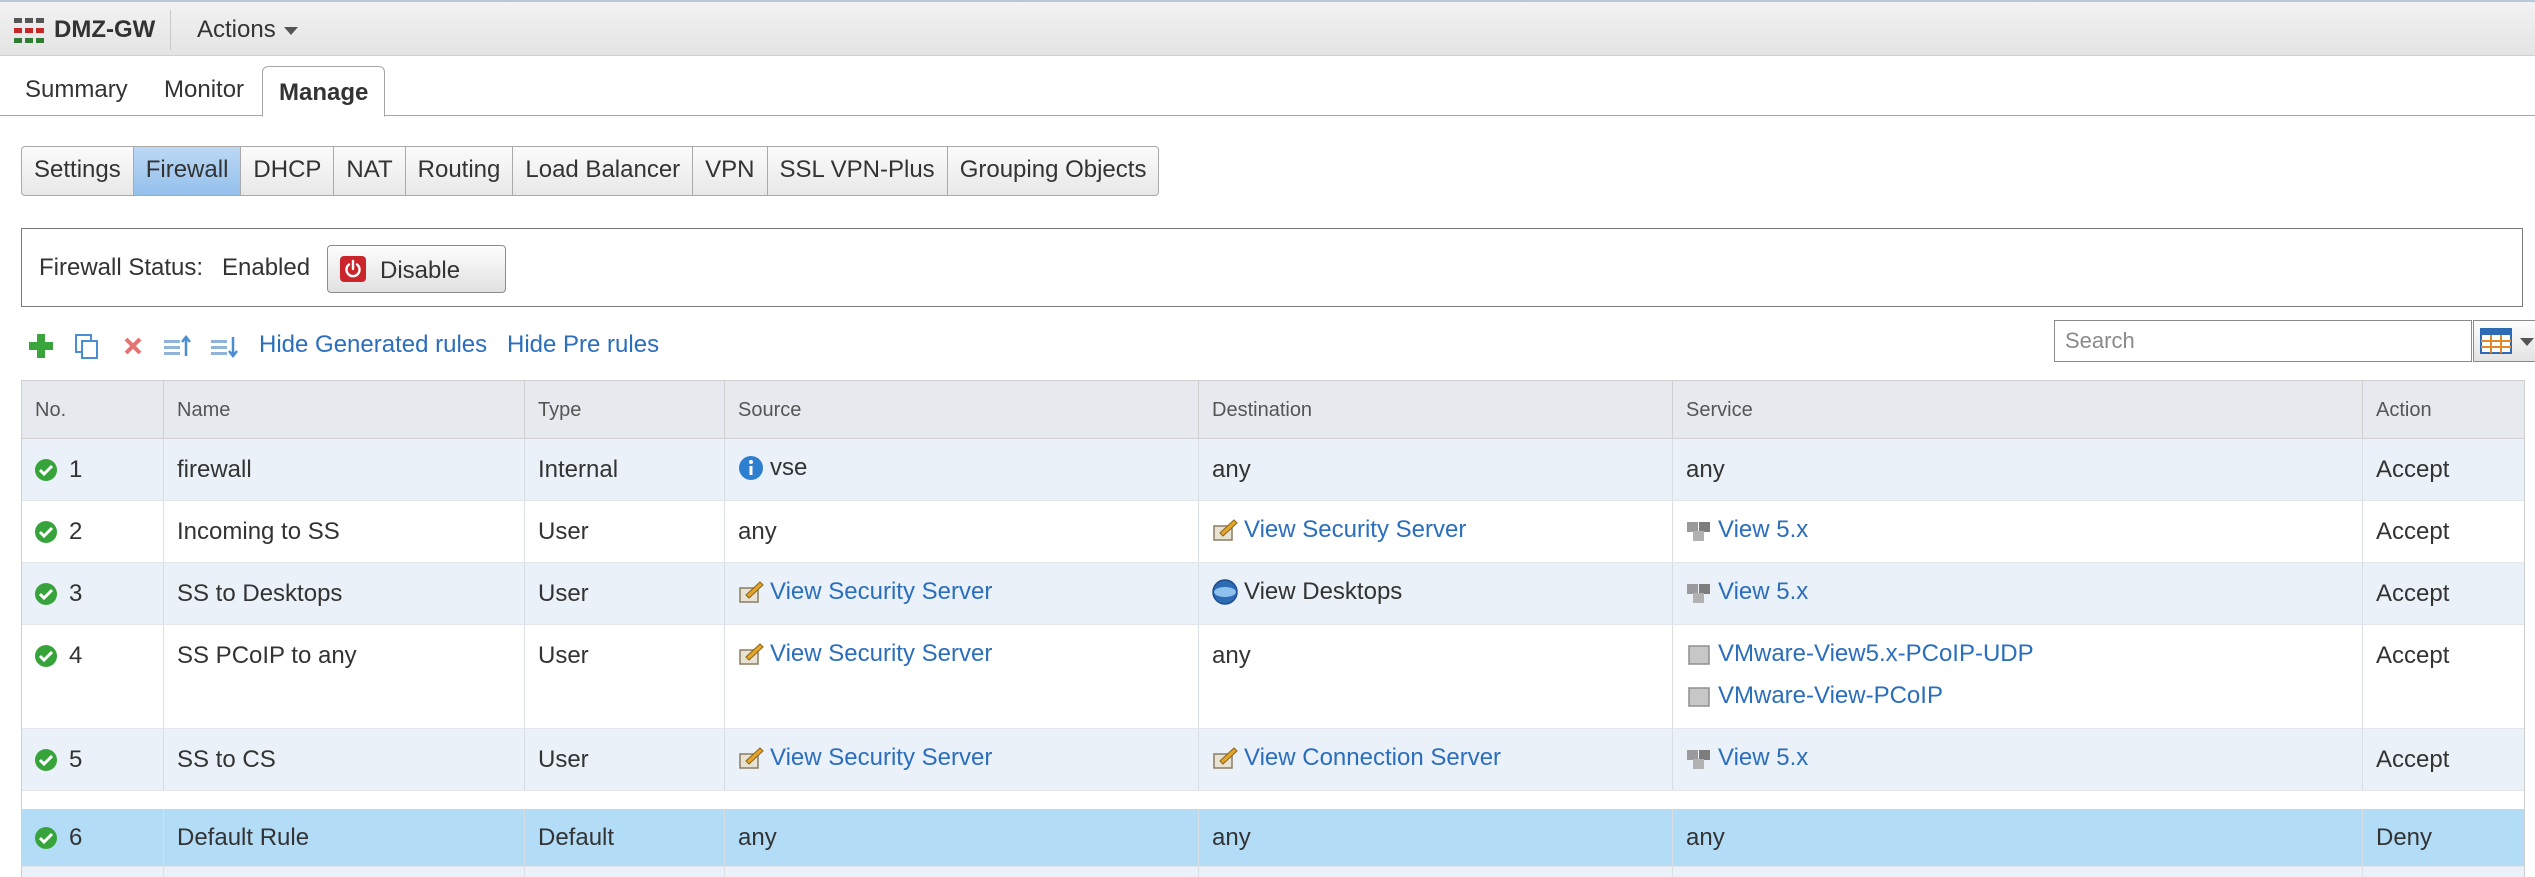 This screenshot has width=2535, height=877. I want to click on column-header-no: No., so click(93, 410).